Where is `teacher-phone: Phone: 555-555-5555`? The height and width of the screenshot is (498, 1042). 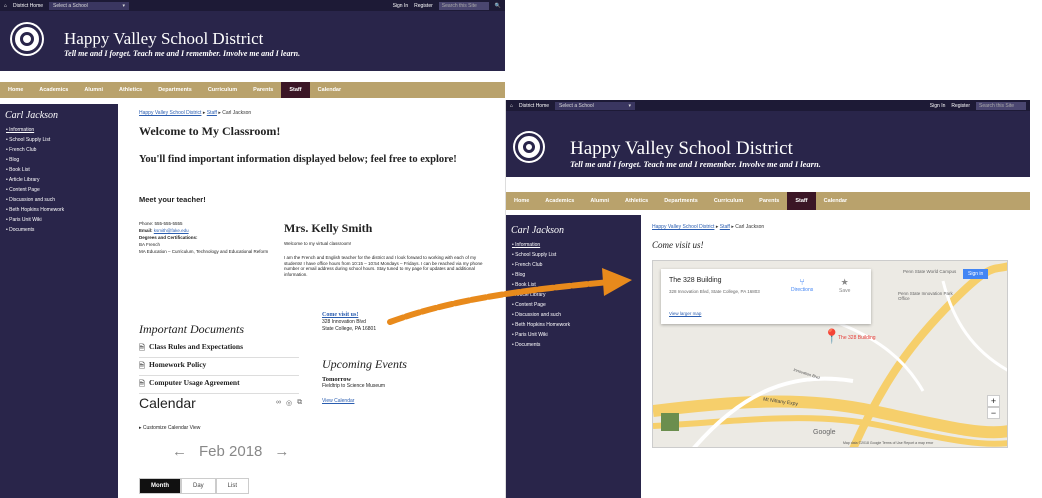 teacher-phone: Phone: 555-555-5555 is located at coordinates (161, 223).